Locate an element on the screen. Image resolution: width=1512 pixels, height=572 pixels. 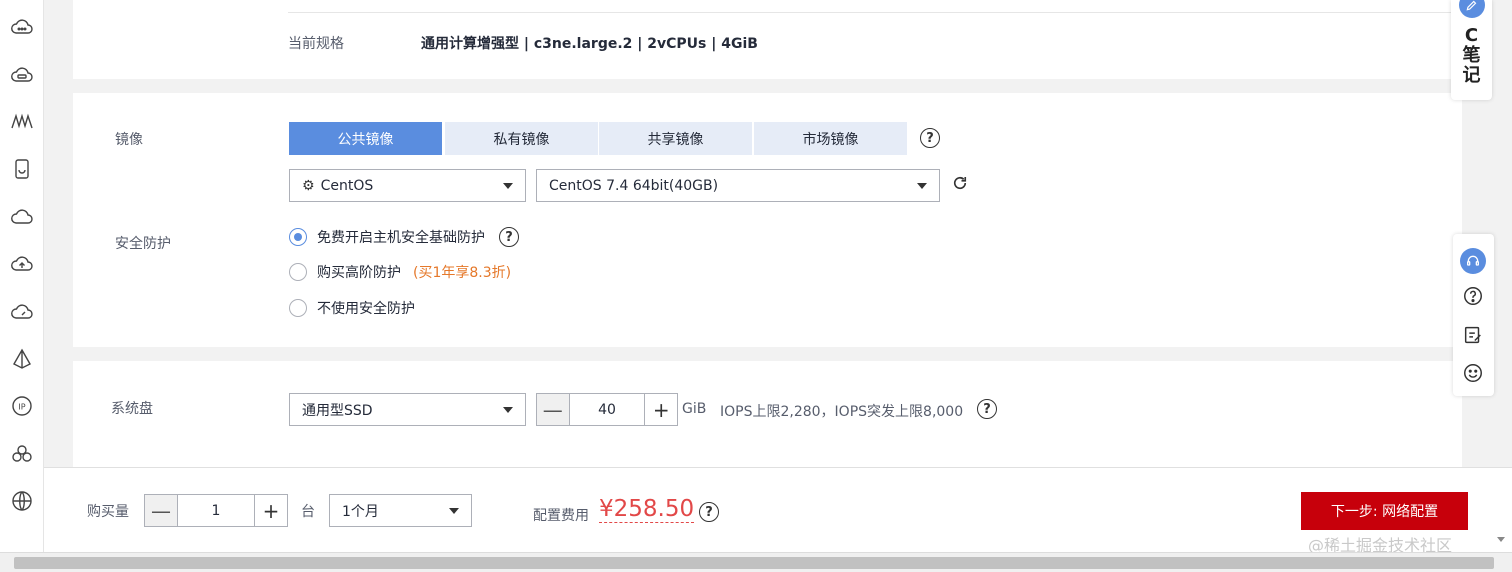
version-select: CentOS 7.4 64bit(40GB) is located at coordinates (738, 185).